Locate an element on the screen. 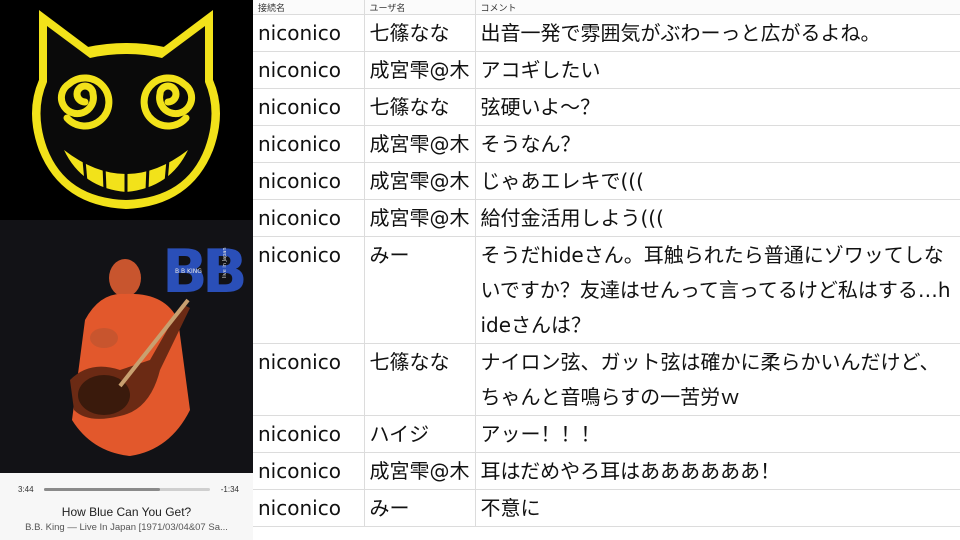 This screenshot has width=960, height=540. cell-comment: 不意に is located at coordinates (717, 508).